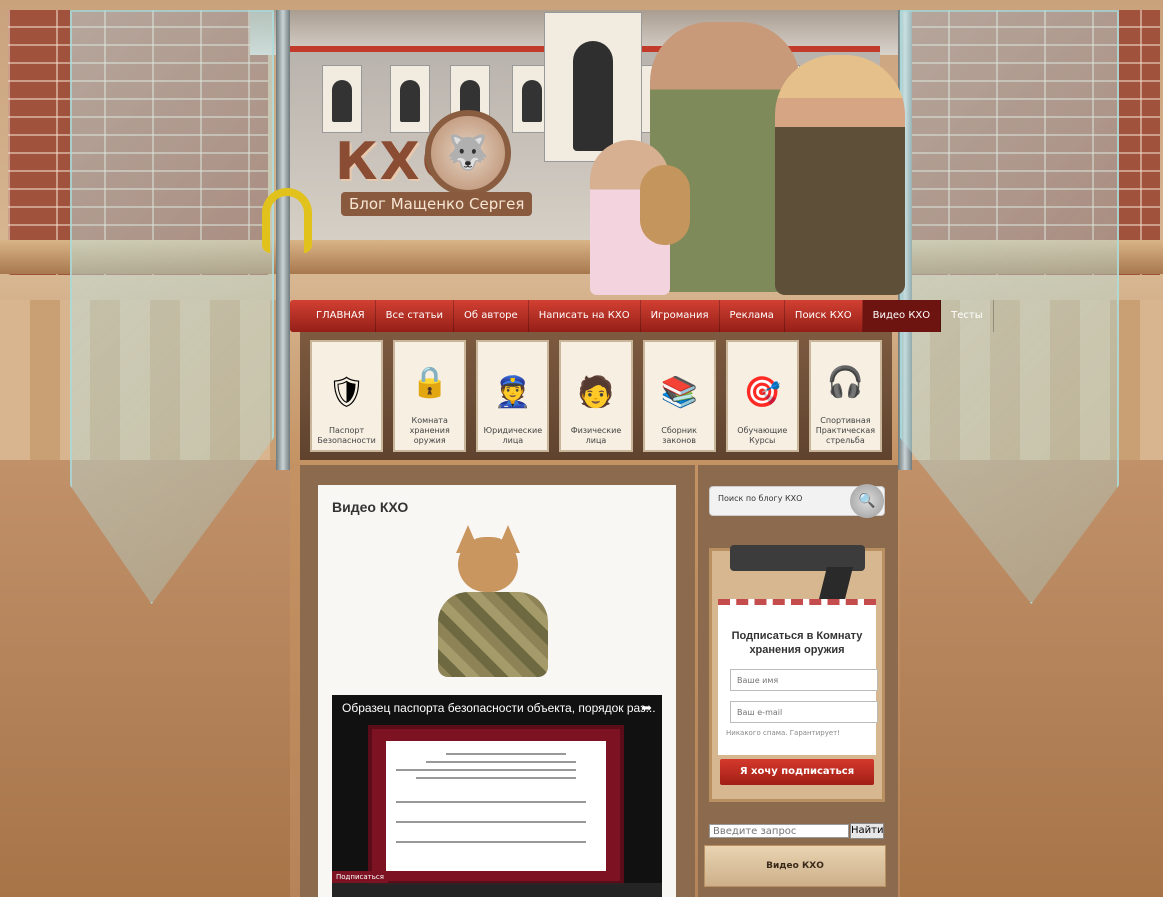 The height and width of the screenshot is (897, 1163). What do you see at coordinates (370, 507) in the screenshot?
I see `page-title: Видео КХО` at bounding box center [370, 507].